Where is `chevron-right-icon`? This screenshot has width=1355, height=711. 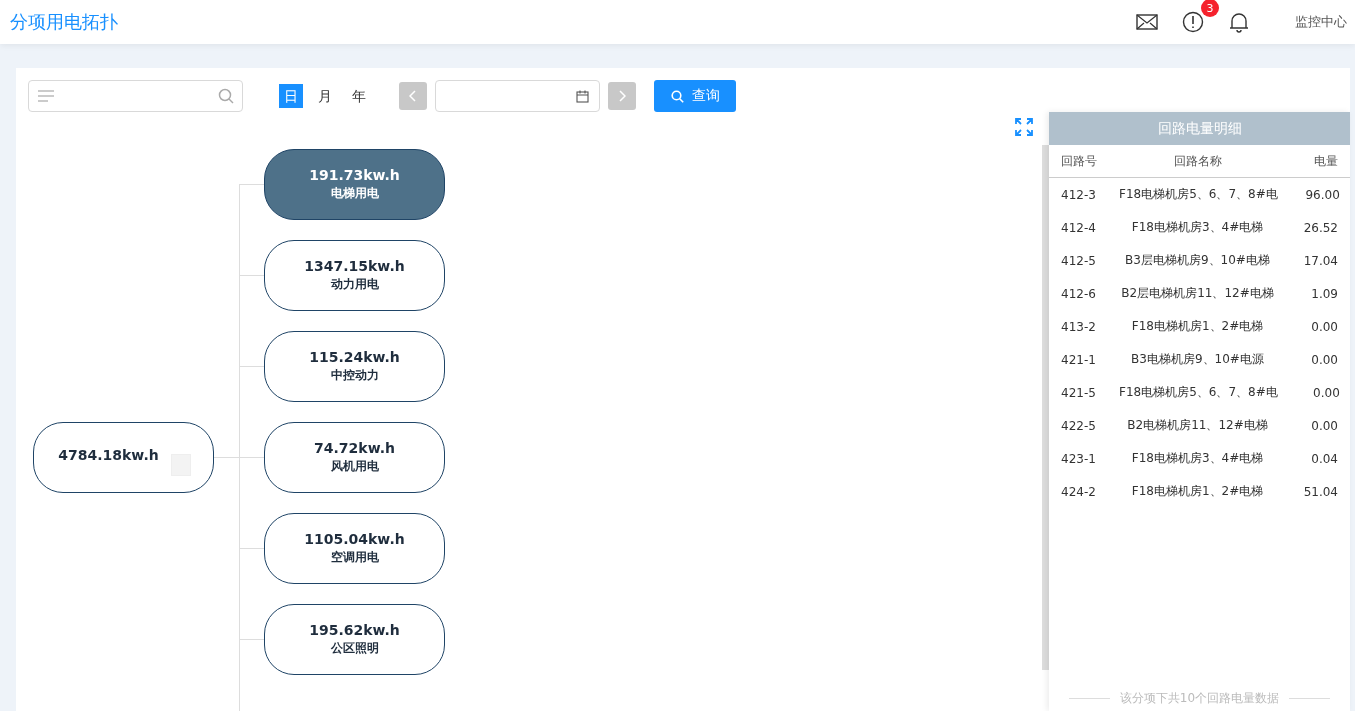 chevron-right-icon is located at coordinates (622, 96).